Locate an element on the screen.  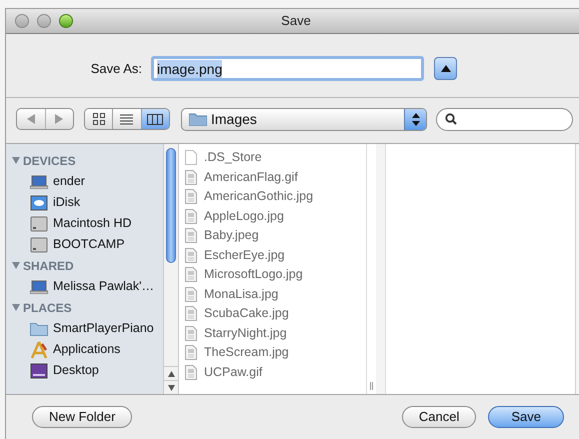
sidebar-item: Macintosh HD is located at coordinates (84, 223).